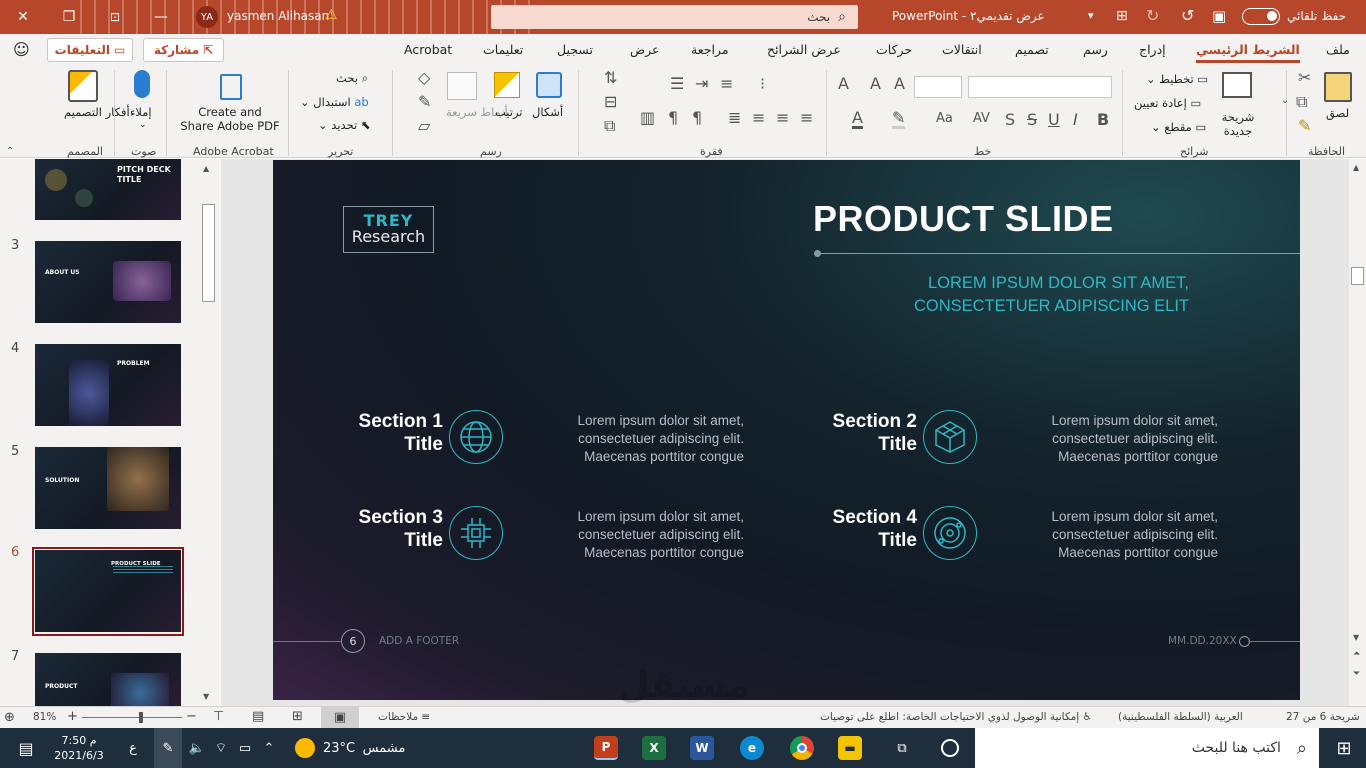  What do you see at coordinates (654, 748) in the screenshot?
I see `excel-app-icon: X` at bounding box center [654, 748].